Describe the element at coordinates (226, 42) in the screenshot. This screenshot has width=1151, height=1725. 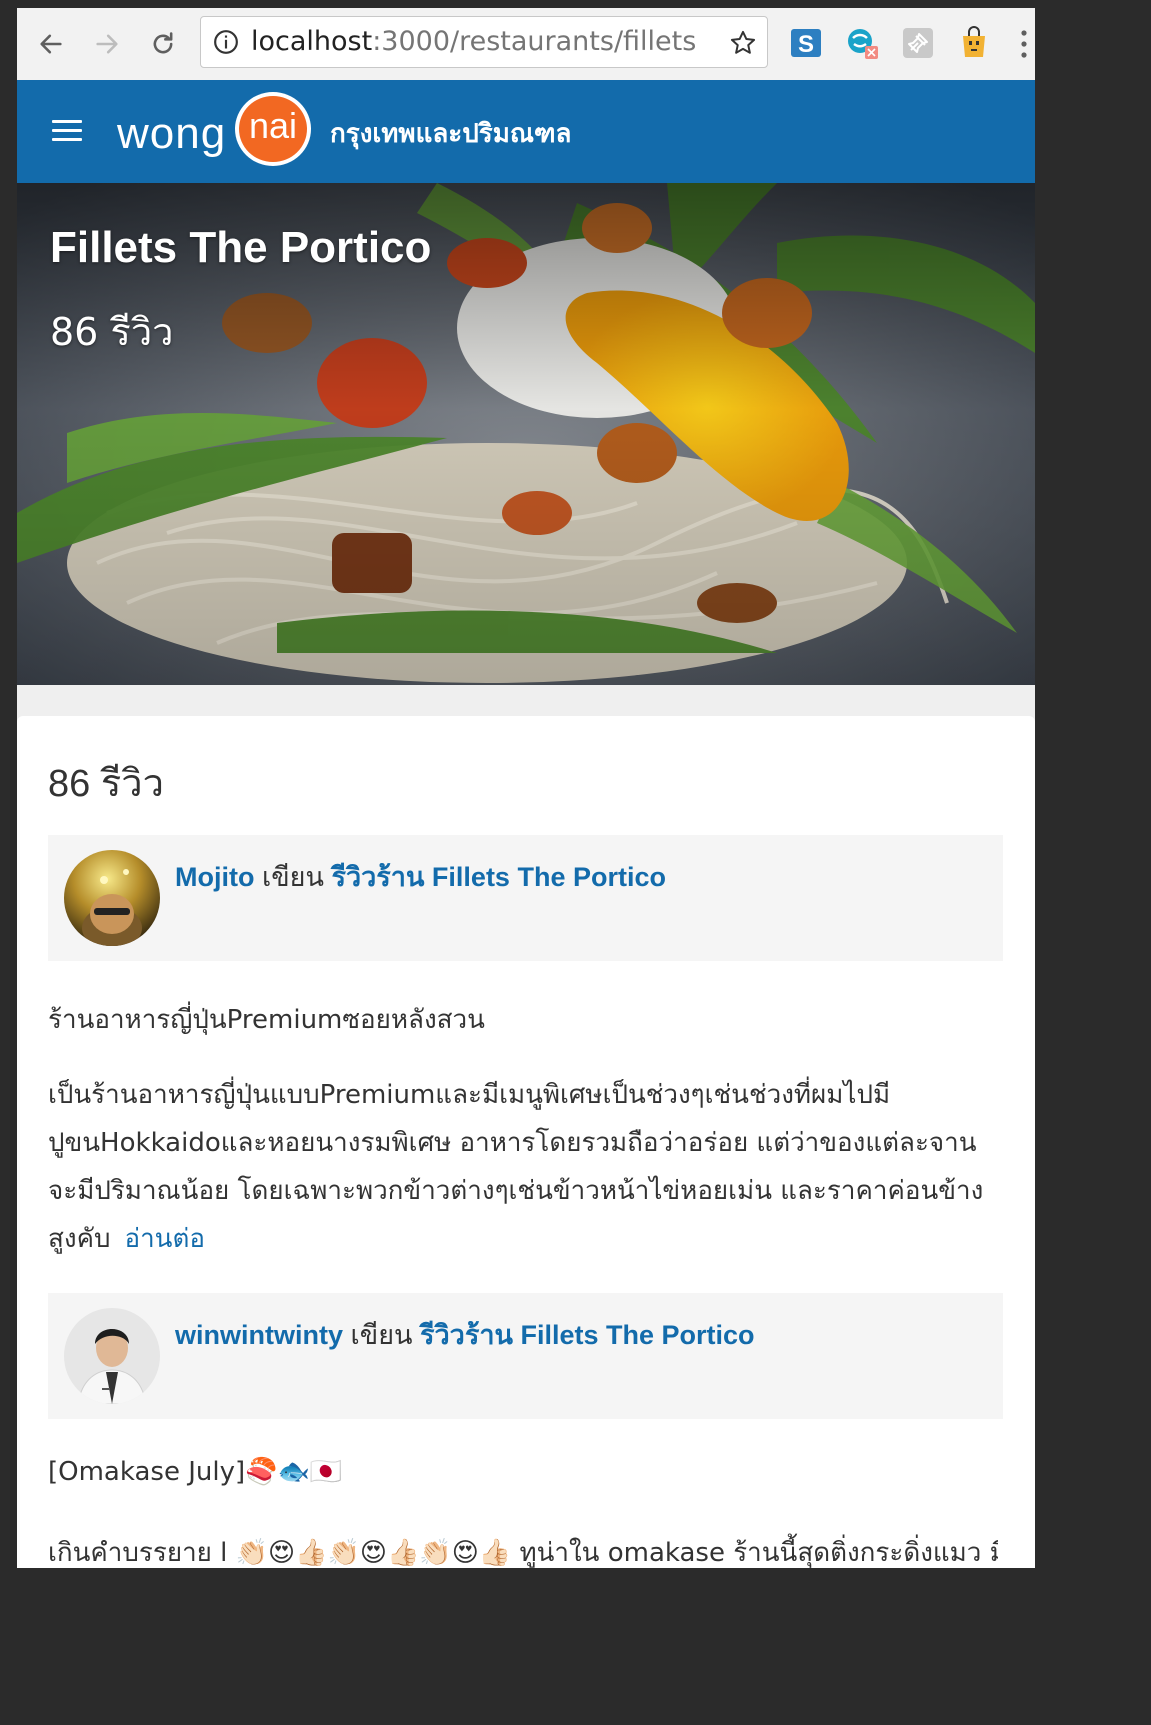
I see `info-icon` at that location.